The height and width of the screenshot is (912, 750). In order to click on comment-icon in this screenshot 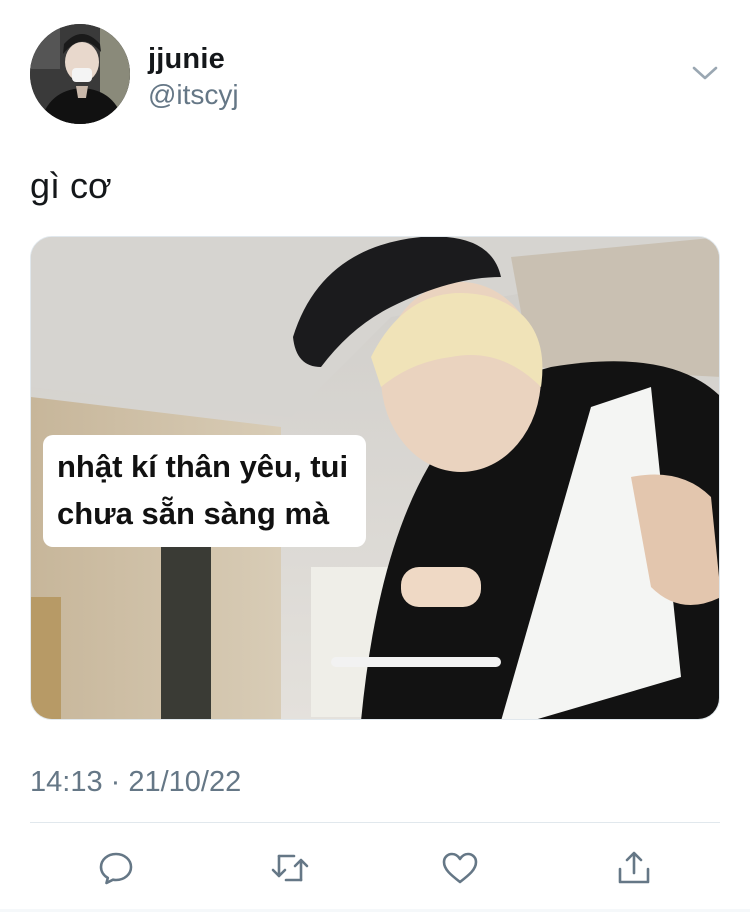, I will do `click(116, 868)`.